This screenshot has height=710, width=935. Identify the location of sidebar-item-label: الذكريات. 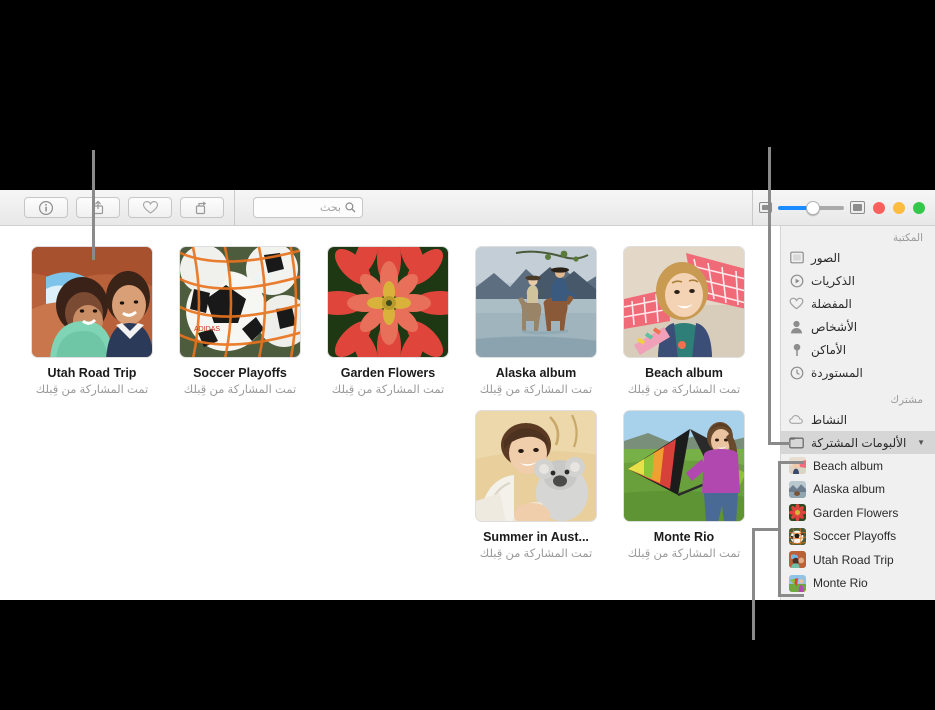
(833, 280).